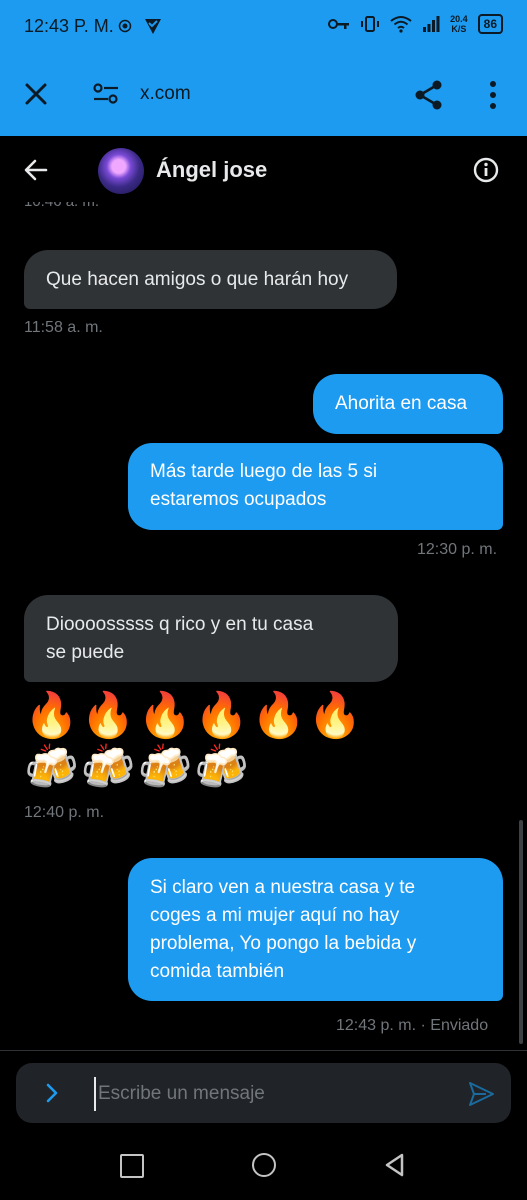 The image size is (527, 1200). I want to click on system-navigation-bar, so click(263, 1162).